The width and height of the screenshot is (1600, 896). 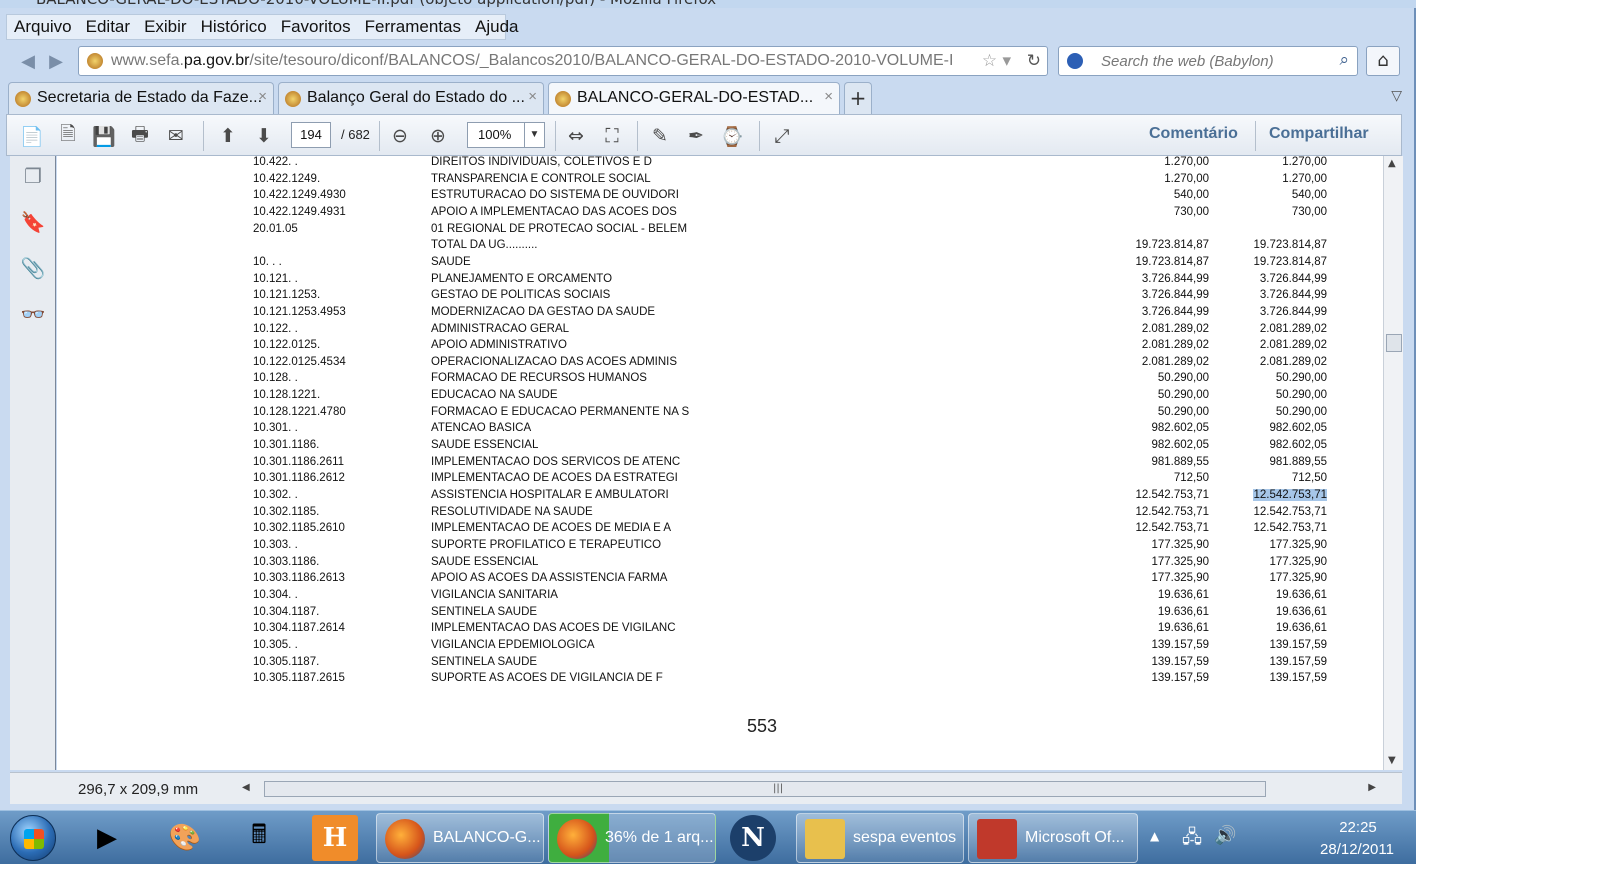 What do you see at coordinates (1392, 760) in the screenshot?
I see `scroll-down-icon: ▼` at bounding box center [1392, 760].